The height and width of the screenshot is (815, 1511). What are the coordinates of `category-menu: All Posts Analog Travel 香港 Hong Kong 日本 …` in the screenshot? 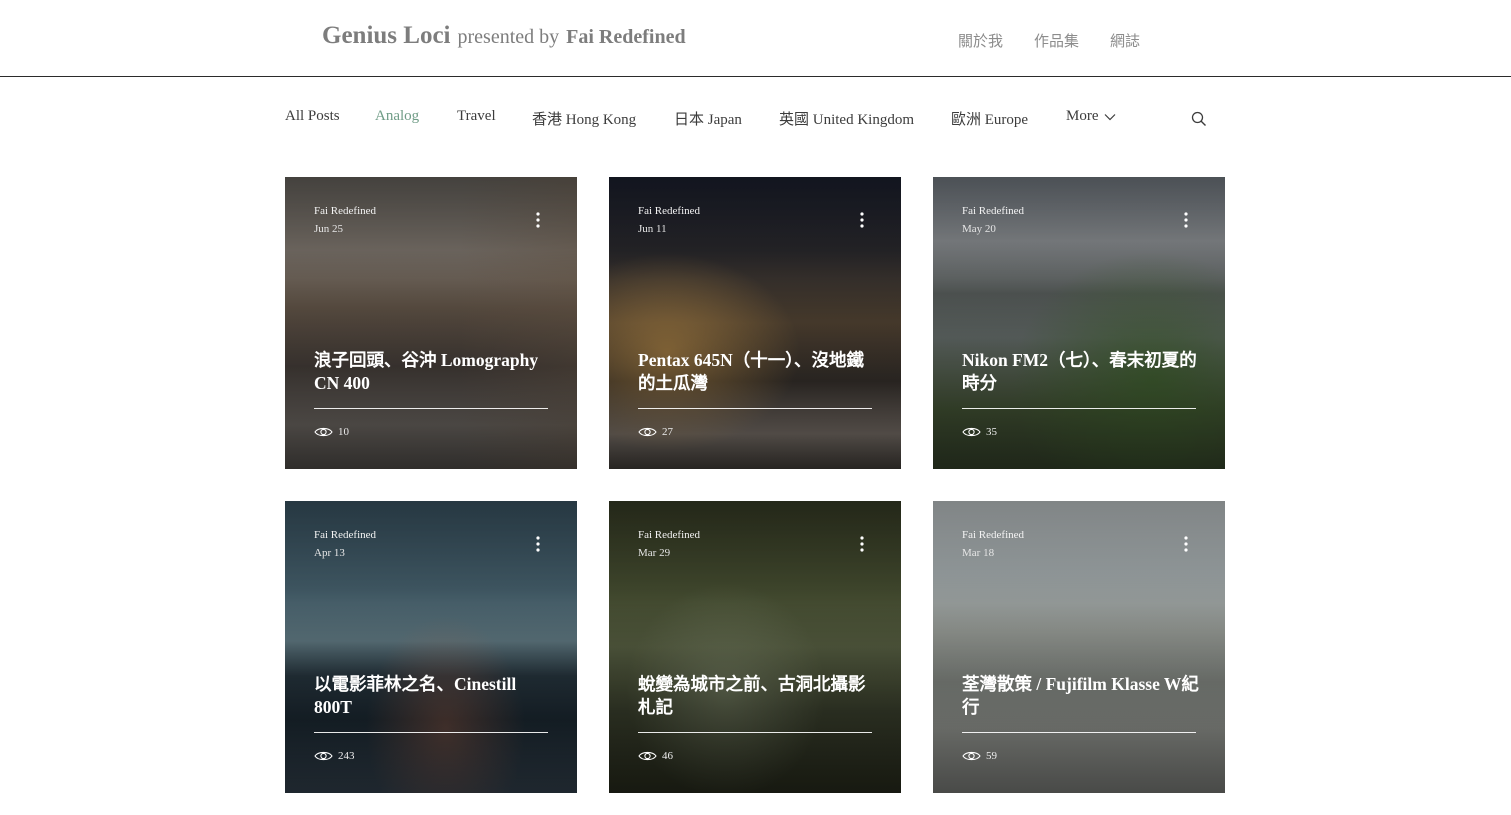 It's located at (755, 119).